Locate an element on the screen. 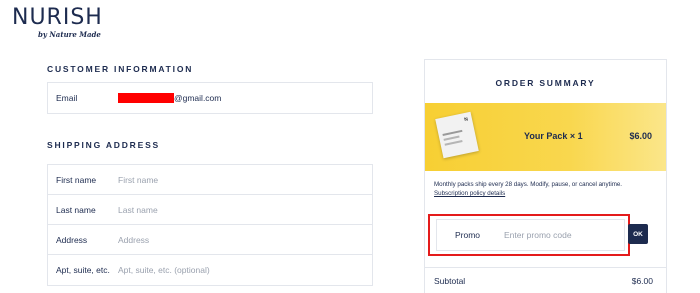  email-suffix: @gmail.com is located at coordinates (198, 98).